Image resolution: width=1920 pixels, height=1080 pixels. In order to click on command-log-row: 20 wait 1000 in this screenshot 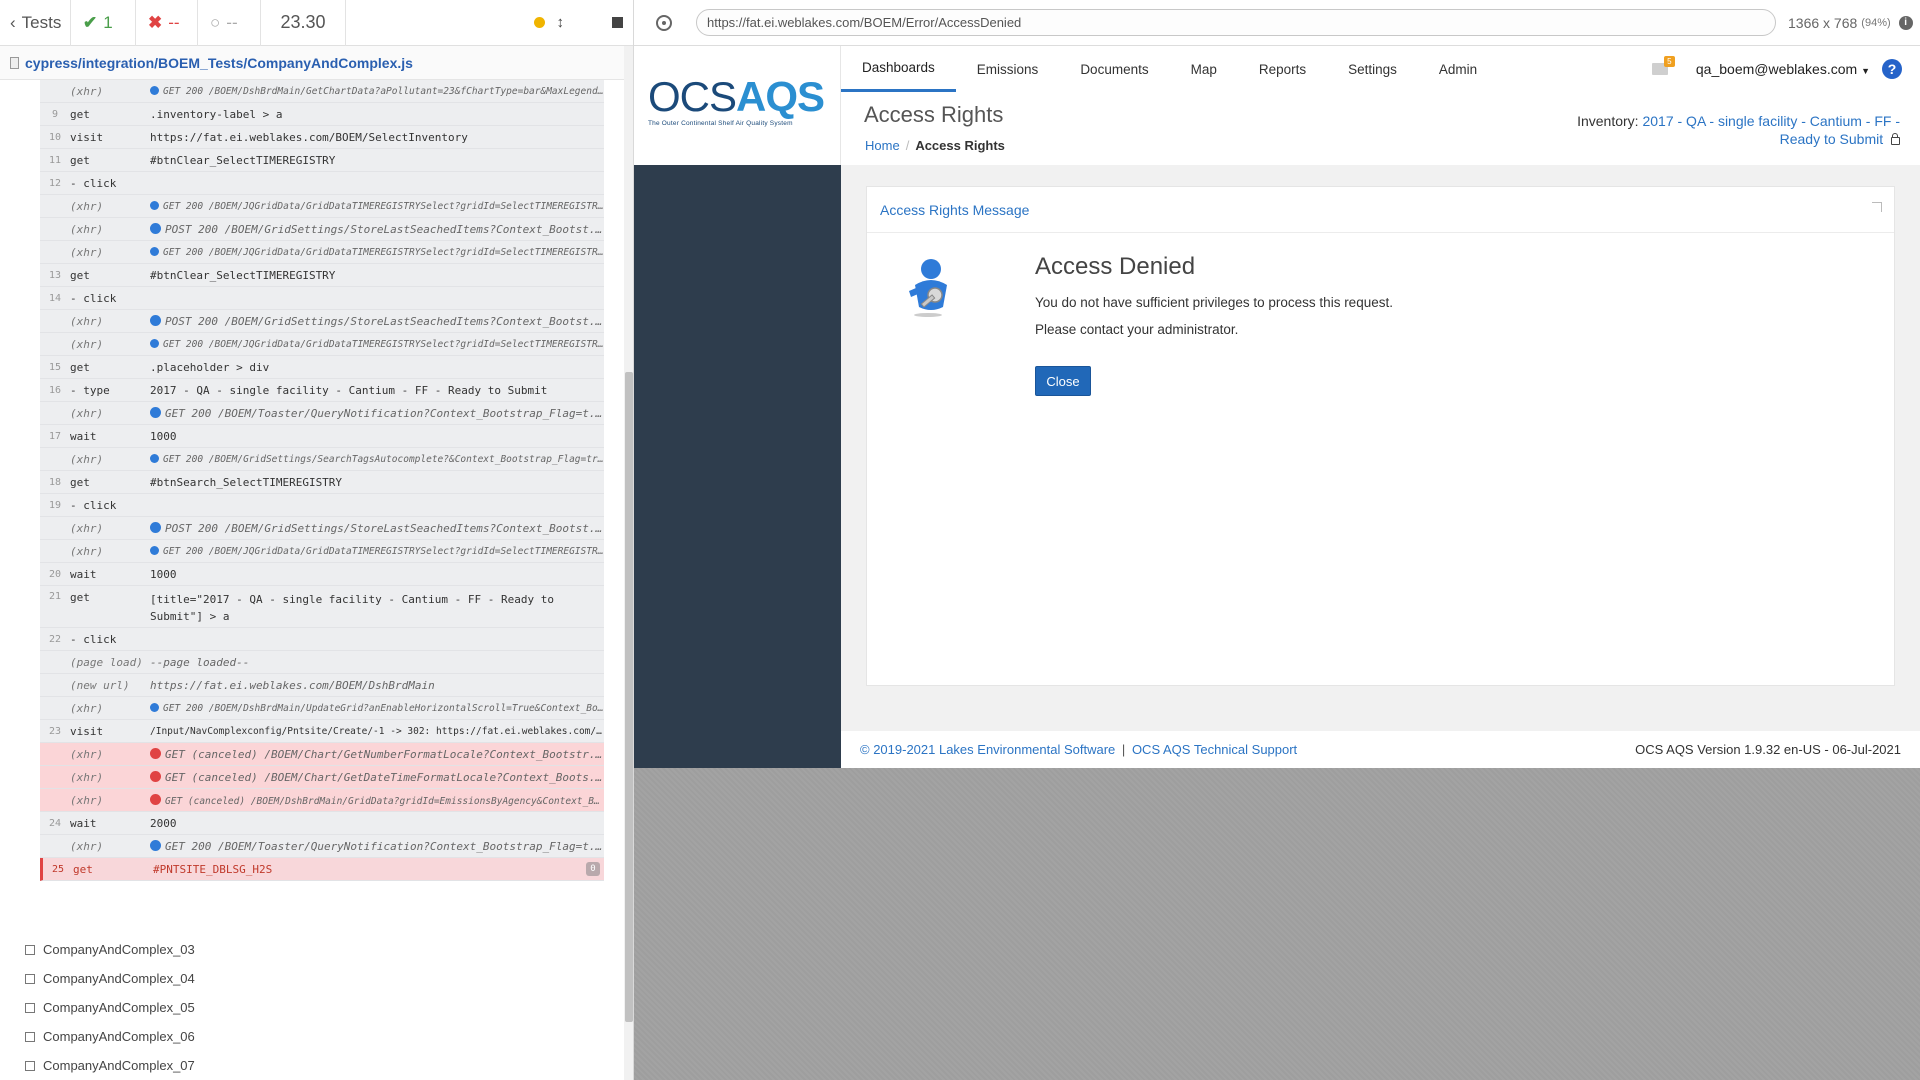, I will do `click(322, 574)`.